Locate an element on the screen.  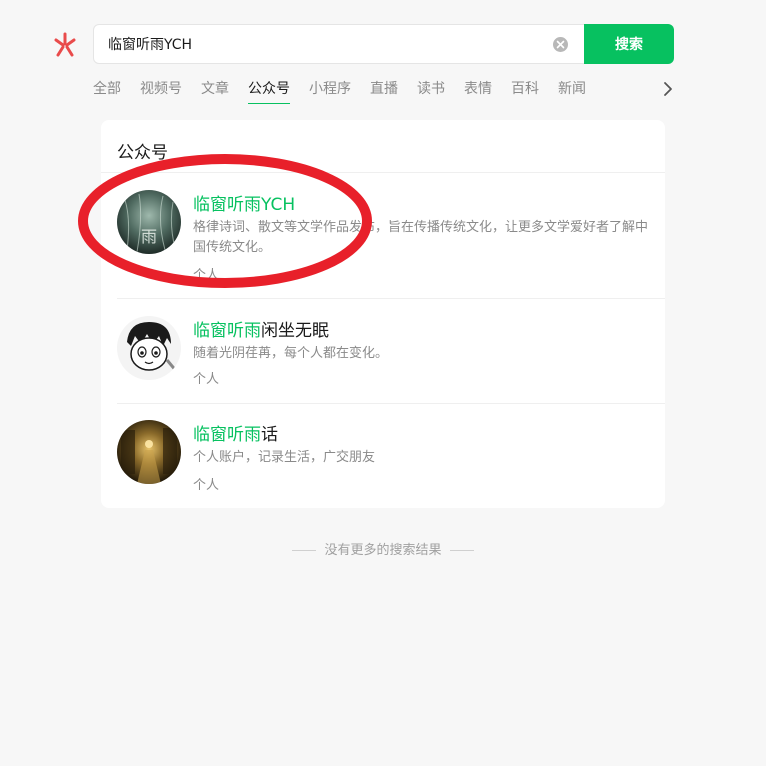
tab-channels: 视频号 is located at coordinates (161, 91).